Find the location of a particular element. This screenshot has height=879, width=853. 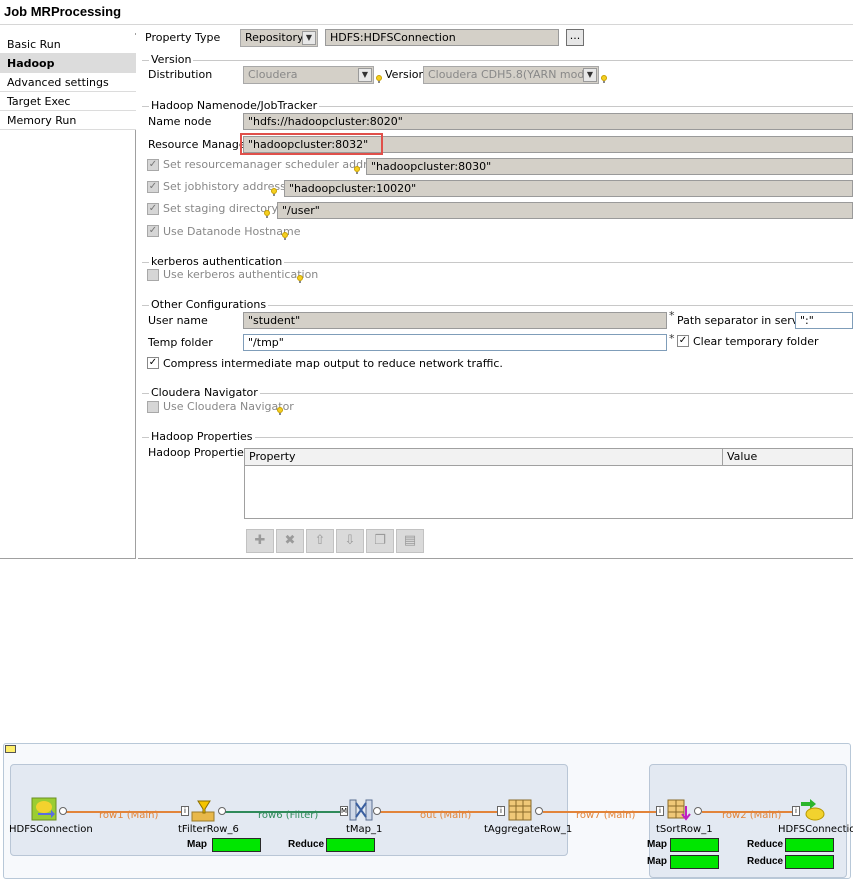

property-type-select: Repository ▼ is located at coordinates (279, 38).